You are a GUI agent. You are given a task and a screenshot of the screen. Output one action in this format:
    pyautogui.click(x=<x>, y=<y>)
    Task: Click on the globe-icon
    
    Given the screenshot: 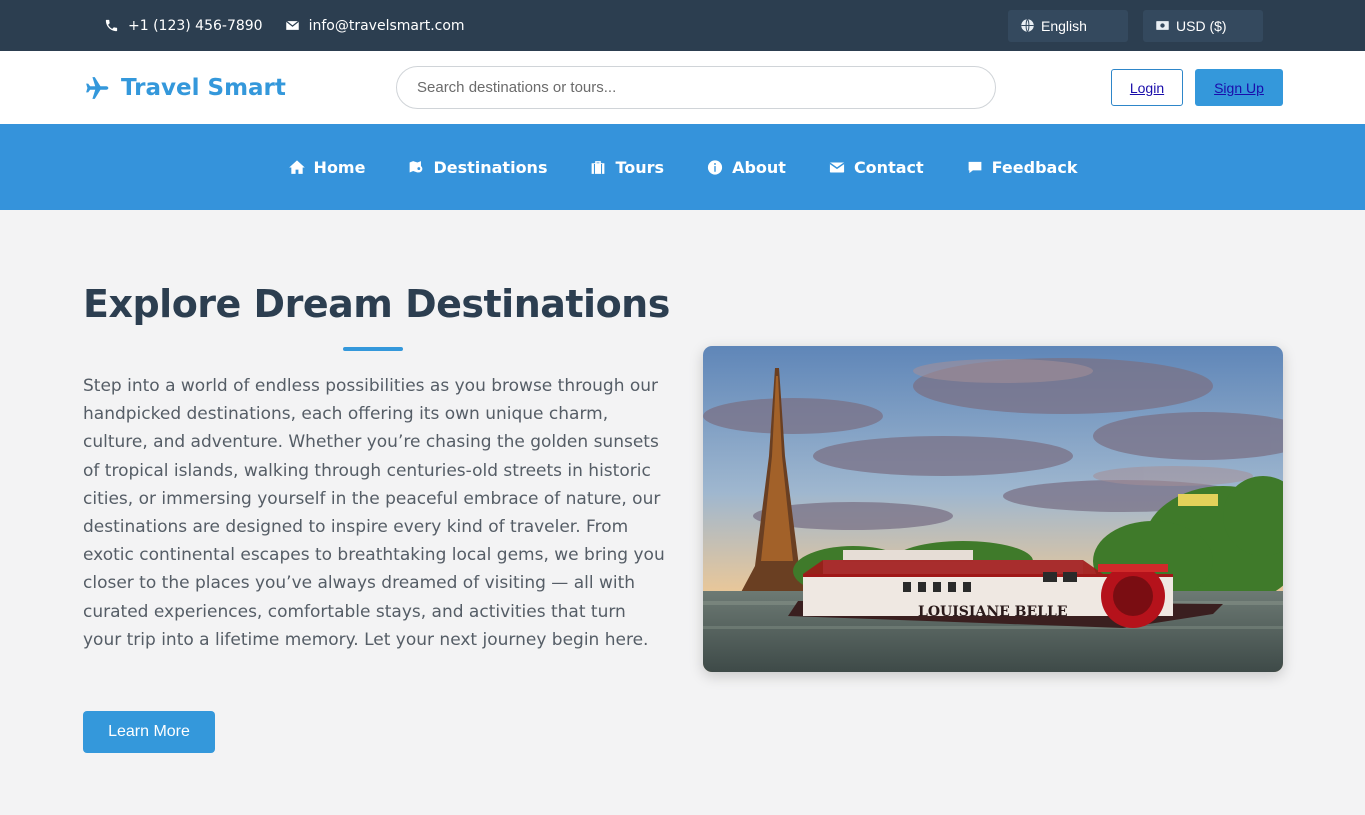 What is the action you would take?
    pyautogui.click(x=1027, y=25)
    